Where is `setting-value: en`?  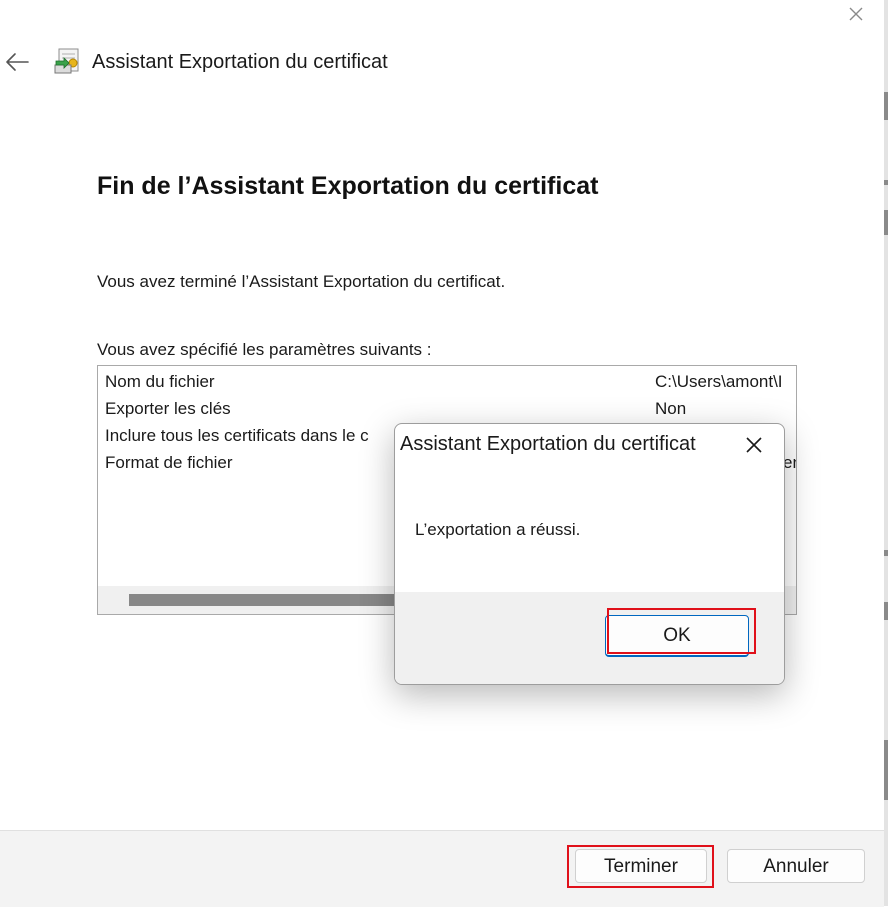
setting-value: en is located at coordinates (789, 462).